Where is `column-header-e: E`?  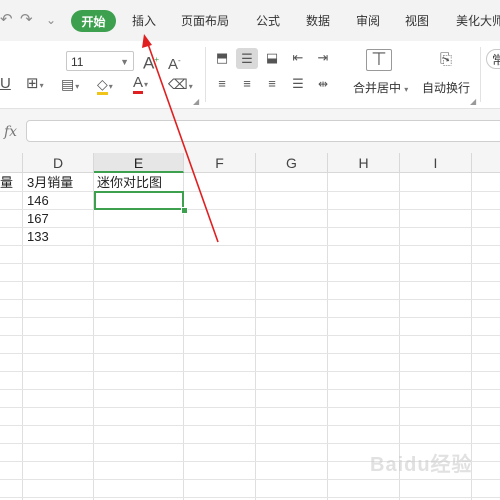 column-header-e: E is located at coordinates (139, 163).